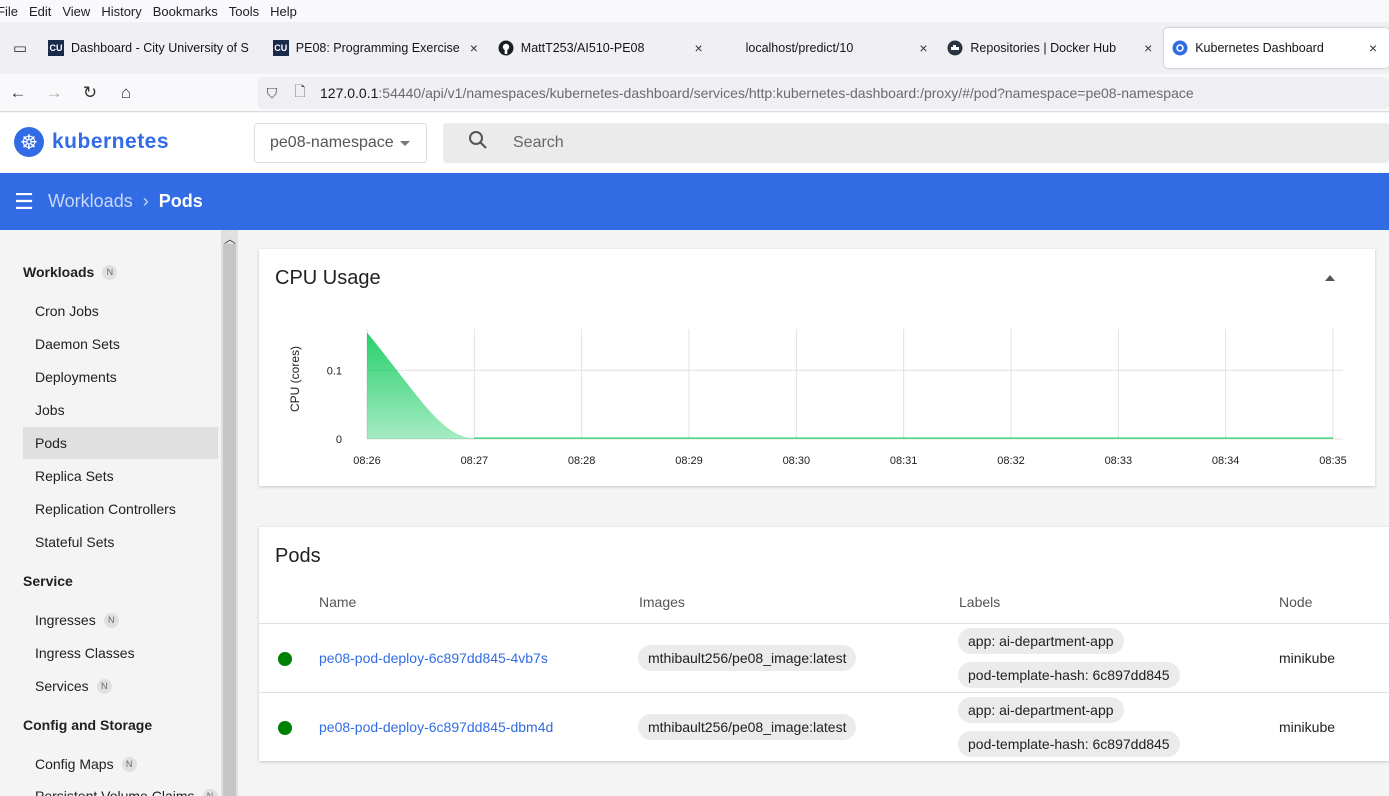 The image size is (1389, 796). Describe the element at coordinates (334, 371) in the screenshot. I see `y-tick-label: 0.1` at that location.